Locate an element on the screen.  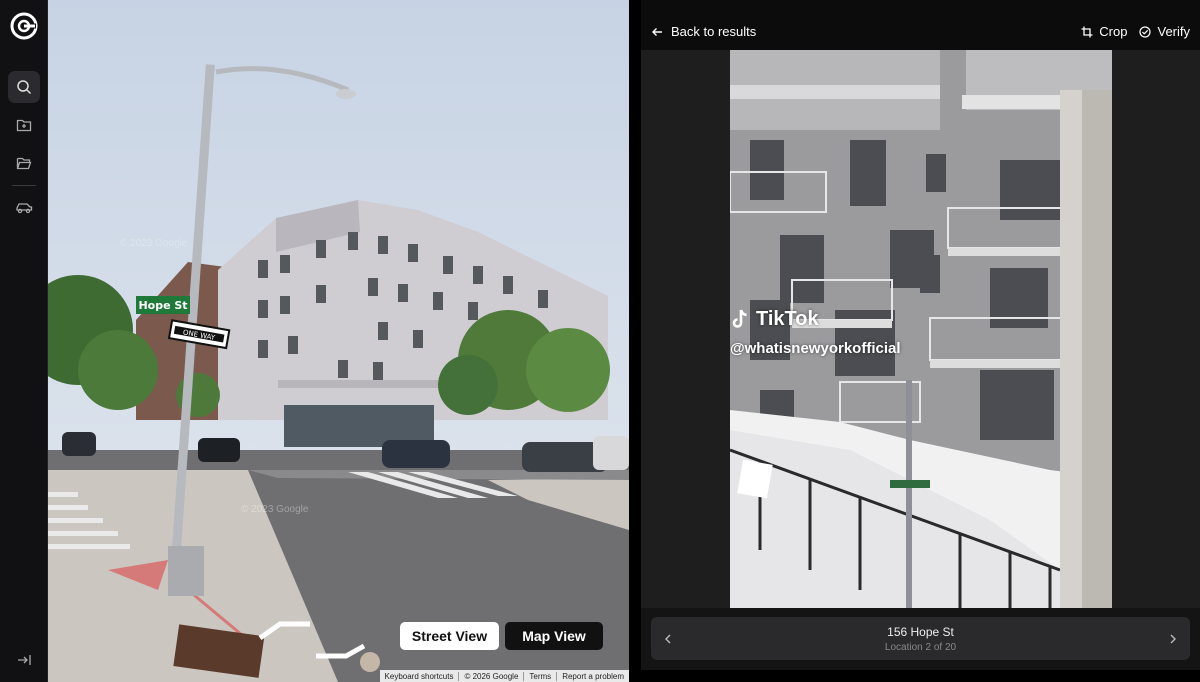
back-label: Back to results is located at coordinates (714, 31).